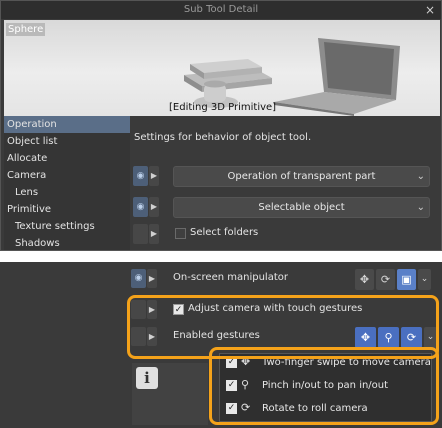 This screenshot has width=442, height=428. What do you see at coordinates (26, 29) in the screenshot?
I see `subtool-name-tag: Sphere` at bounding box center [26, 29].